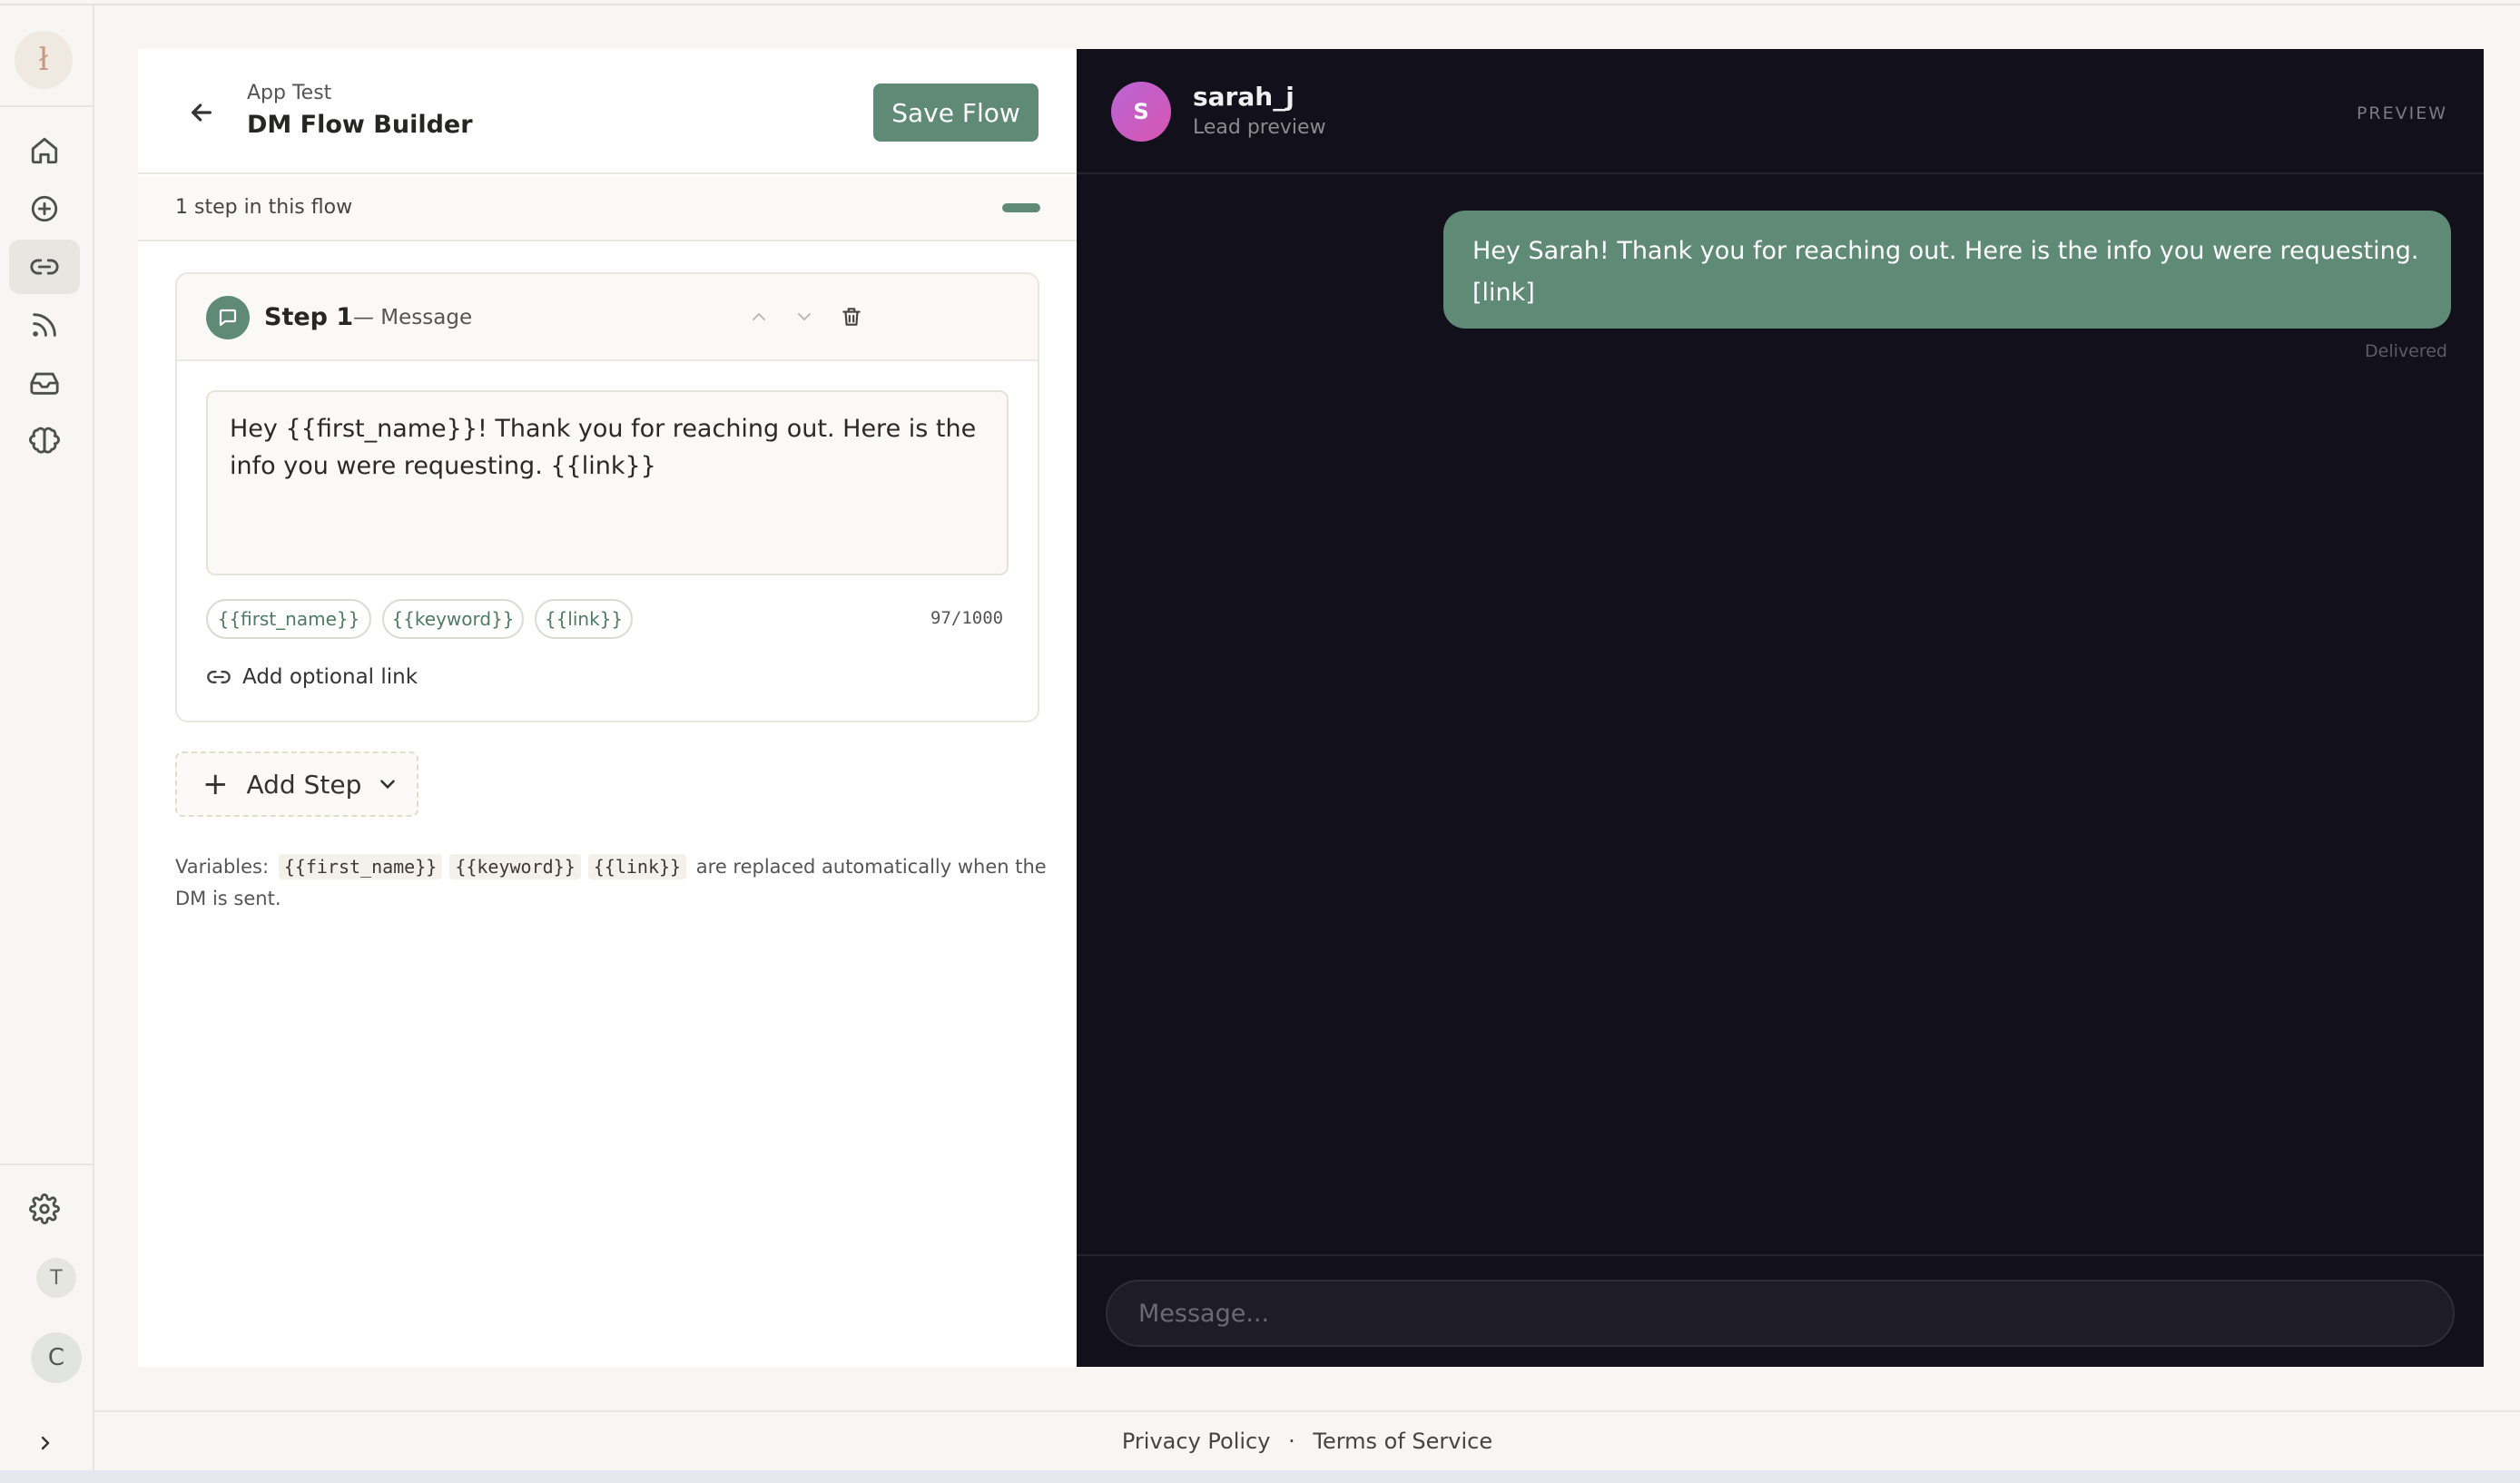  I want to click on expand-sidebar-button, so click(46, 1443).